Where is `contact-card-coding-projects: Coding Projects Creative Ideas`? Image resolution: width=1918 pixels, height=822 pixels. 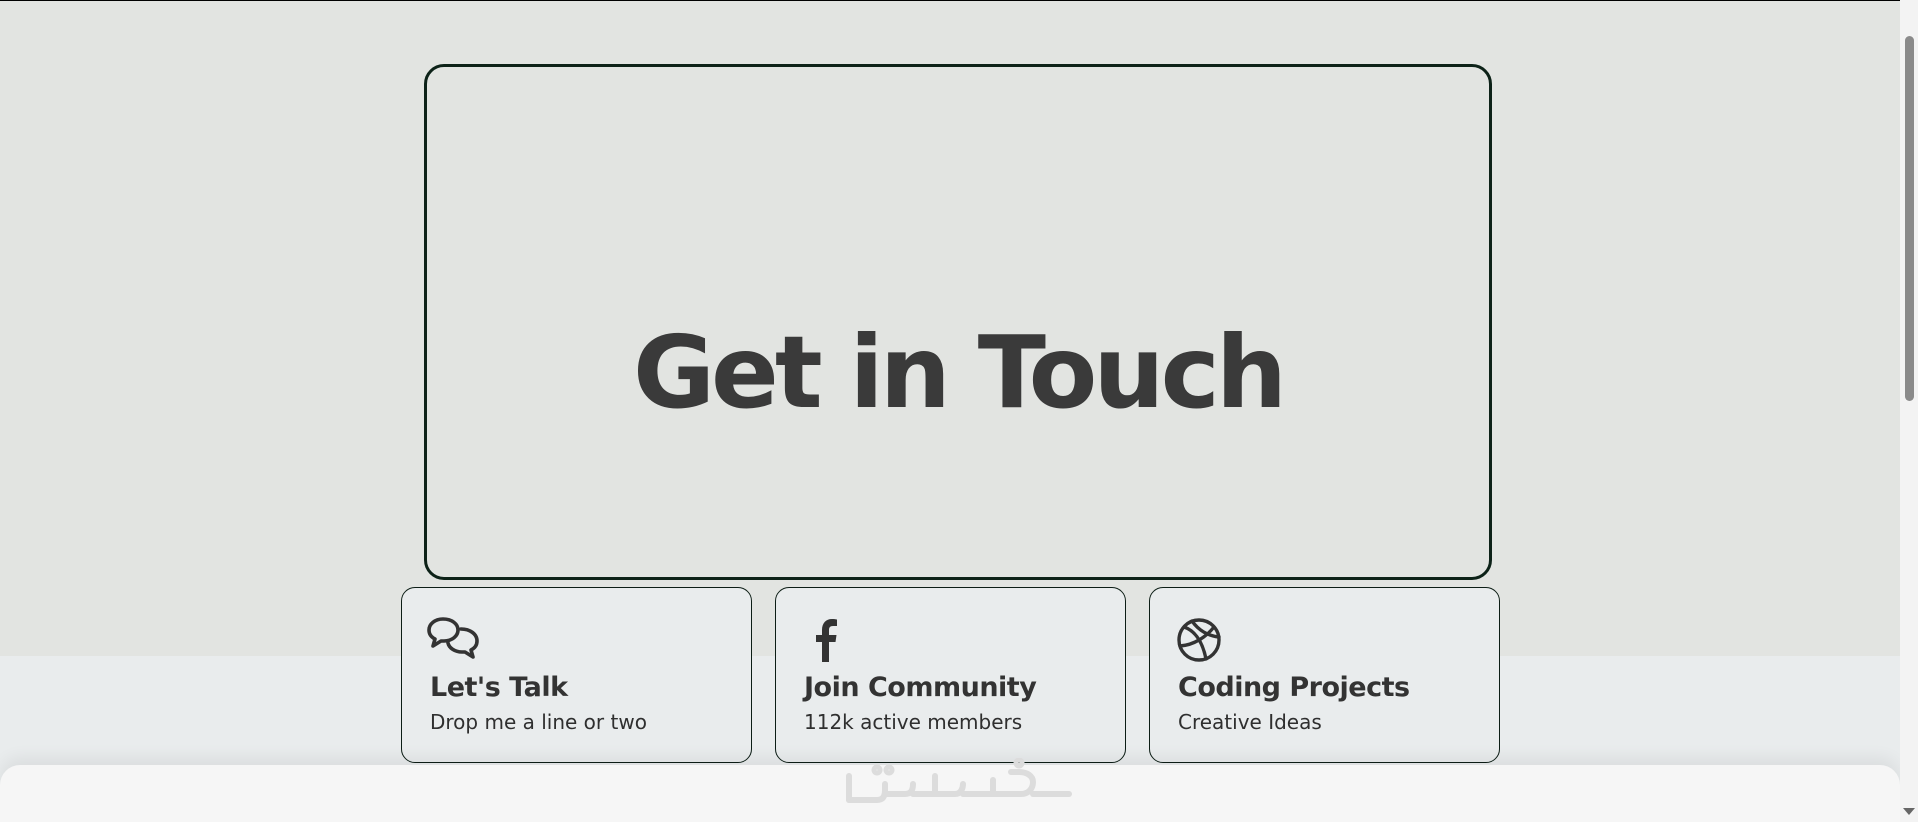
contact-card-coding-projects: Coding Projects Creative Ideas is located at coordinates (1324, 675).